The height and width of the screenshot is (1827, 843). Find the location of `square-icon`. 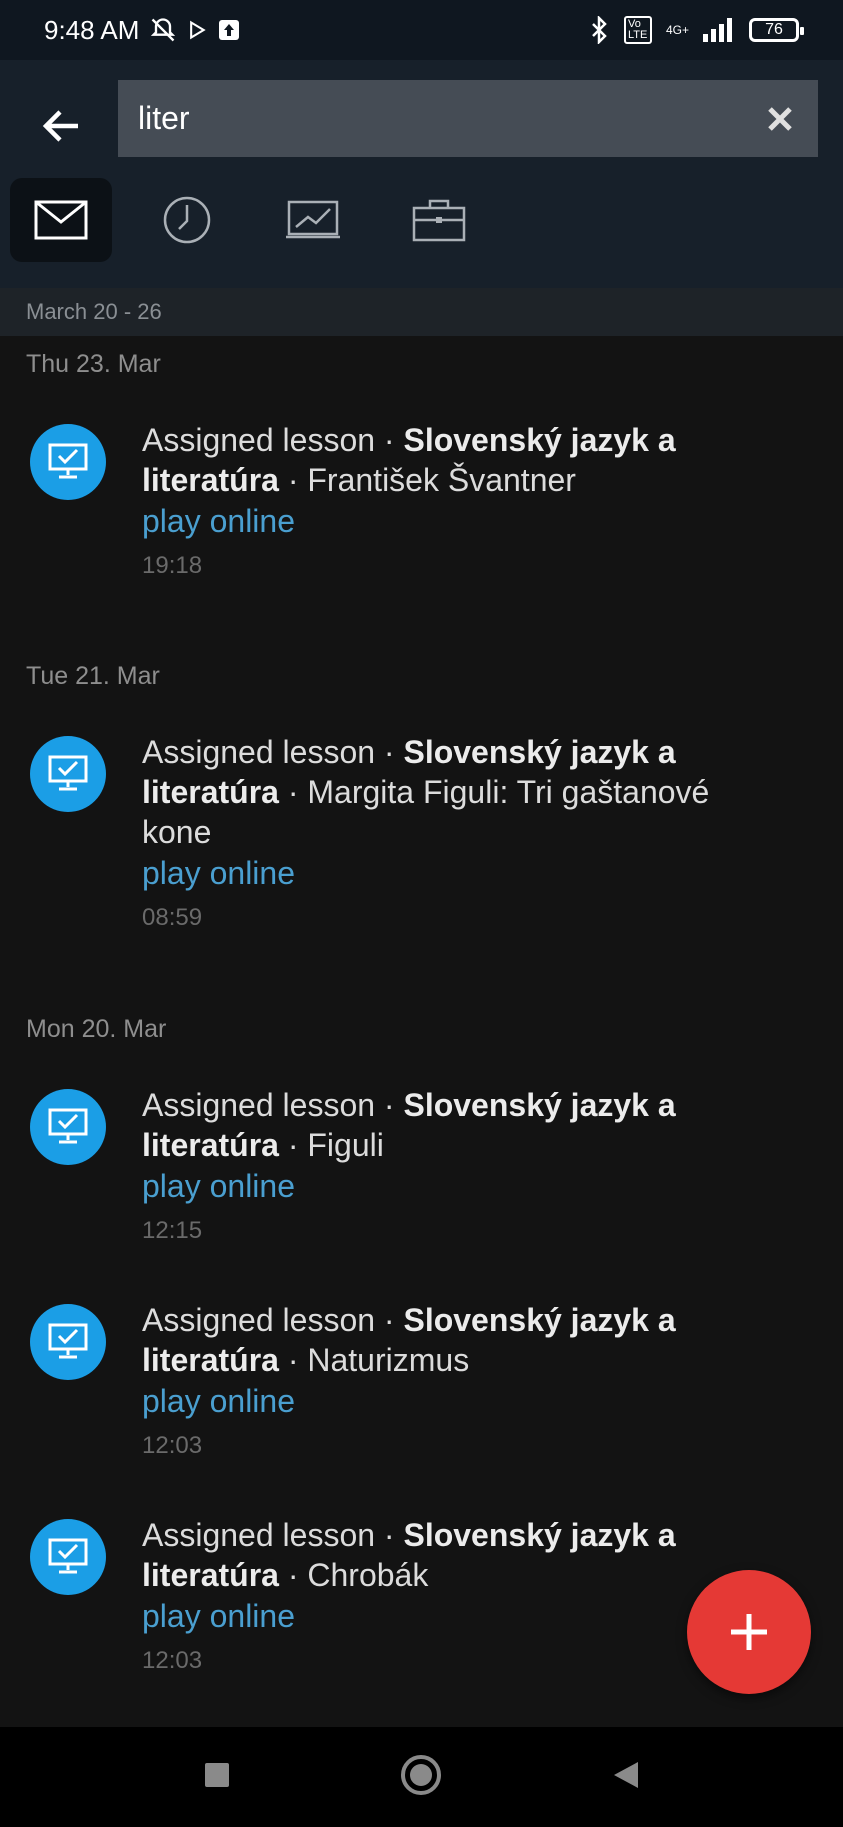

square-icon is located at coordinates (216, 1774).